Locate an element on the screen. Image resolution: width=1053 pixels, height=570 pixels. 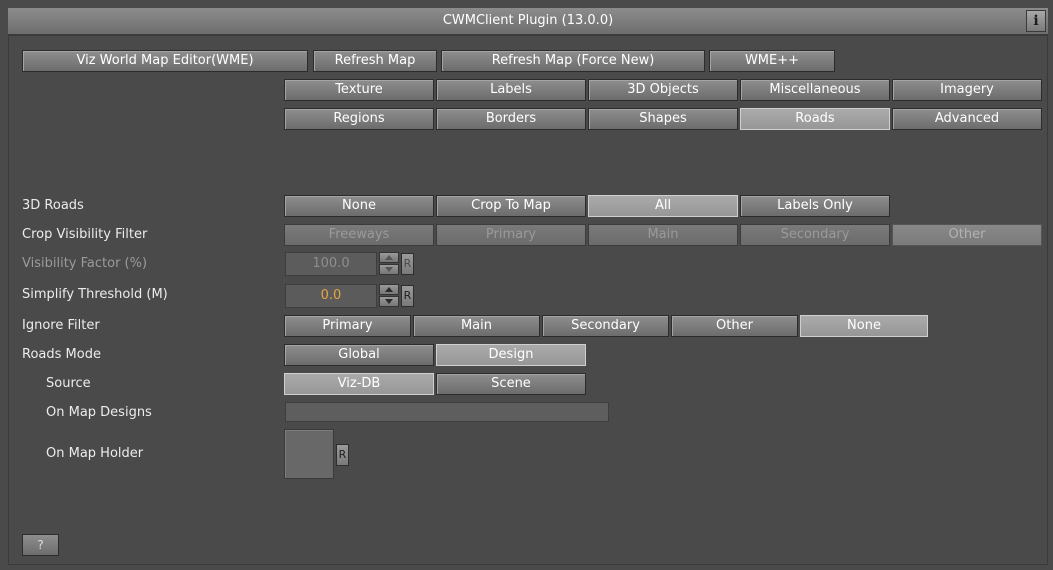
refresh-map-force-new-button: Refresh Map (Force New) is located at coordinates (573, 61).